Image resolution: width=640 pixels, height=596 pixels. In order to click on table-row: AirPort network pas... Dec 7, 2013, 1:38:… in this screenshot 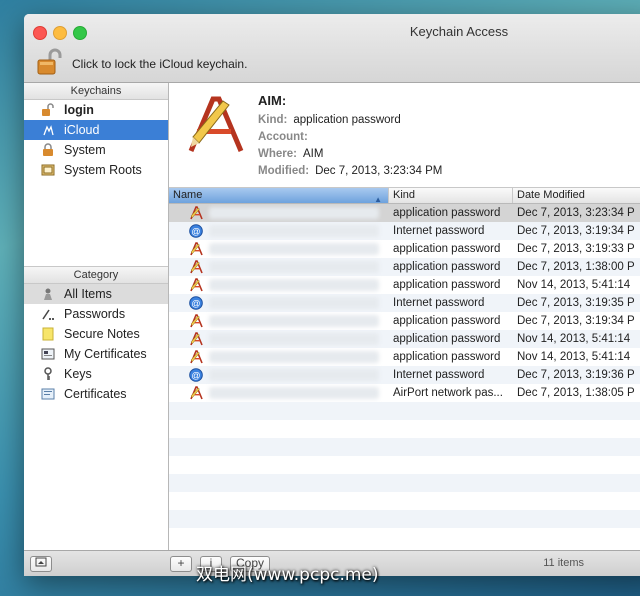, I will do `click(404, 393)`.